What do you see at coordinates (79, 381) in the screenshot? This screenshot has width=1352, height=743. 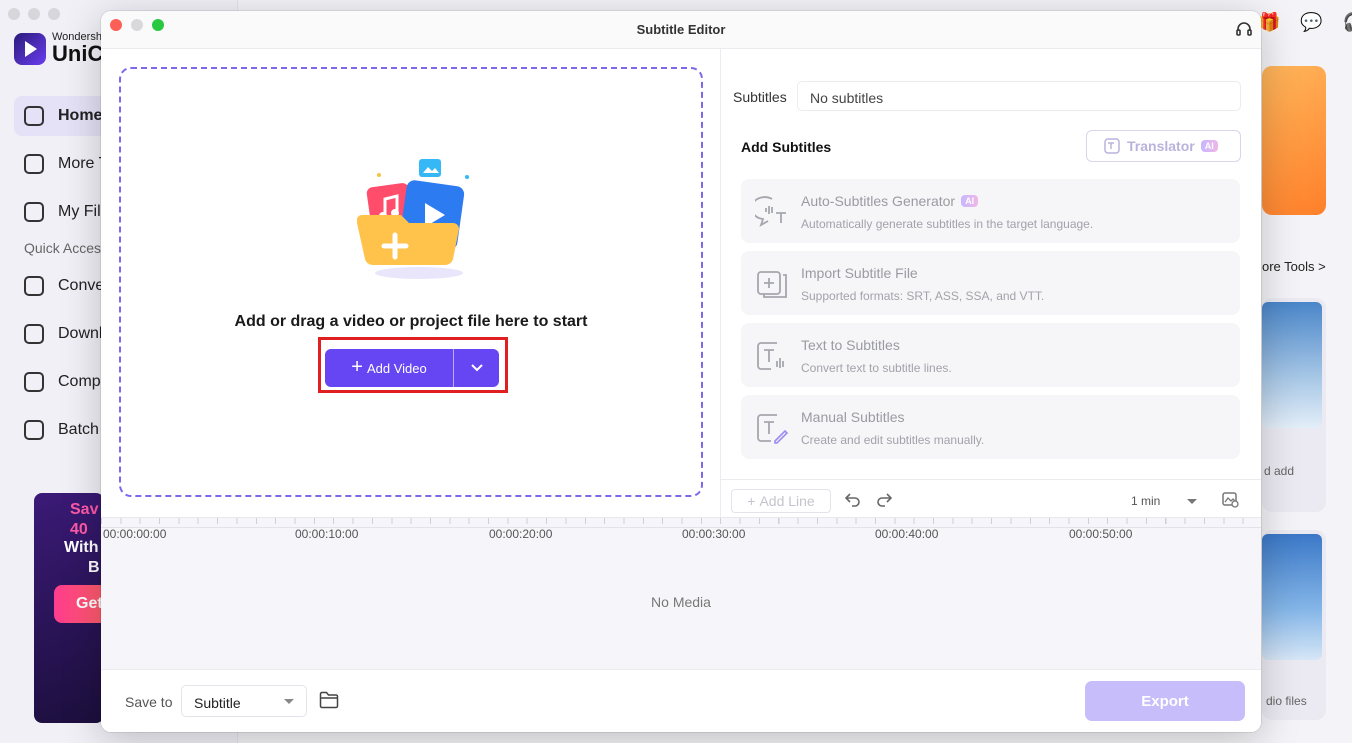 I see `nav-label: Comp` at bounding box center [79, 381].